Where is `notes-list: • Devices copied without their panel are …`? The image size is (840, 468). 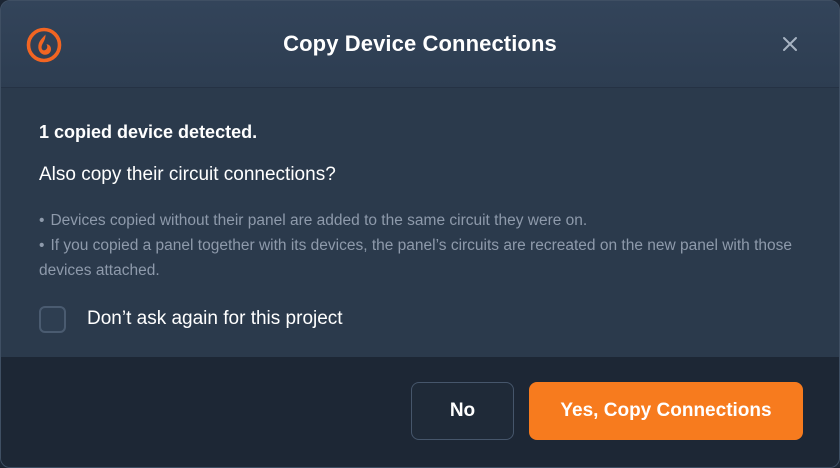
notes-list: • Devices copied without their panel are … is located at coordinates (419, 245).